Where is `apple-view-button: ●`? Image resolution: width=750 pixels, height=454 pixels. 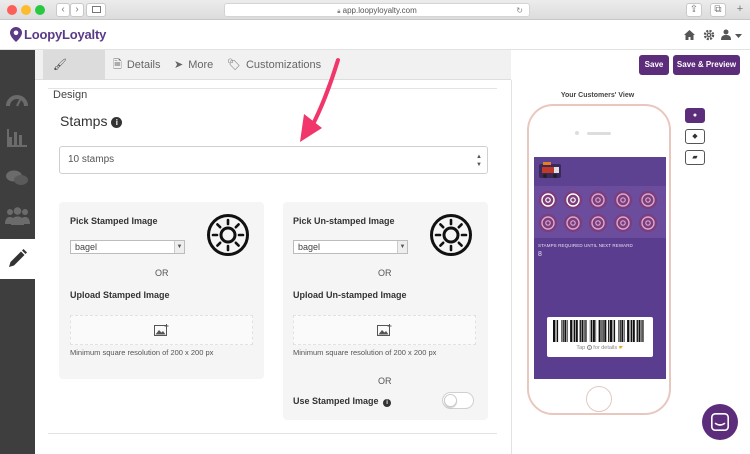 apple-view-button: ● is located at coordinates (695, 115).